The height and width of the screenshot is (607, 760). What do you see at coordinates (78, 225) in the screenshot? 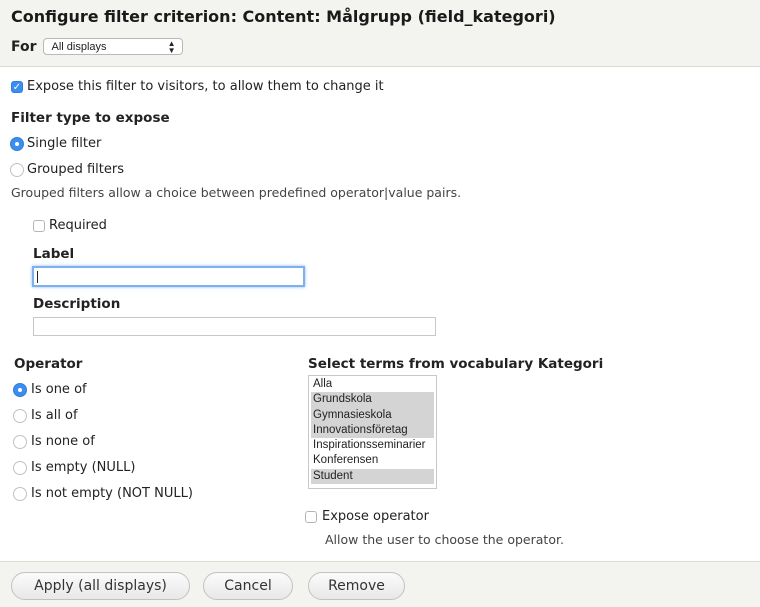
I see `required-label: Required` at bounding box center [78, 225].